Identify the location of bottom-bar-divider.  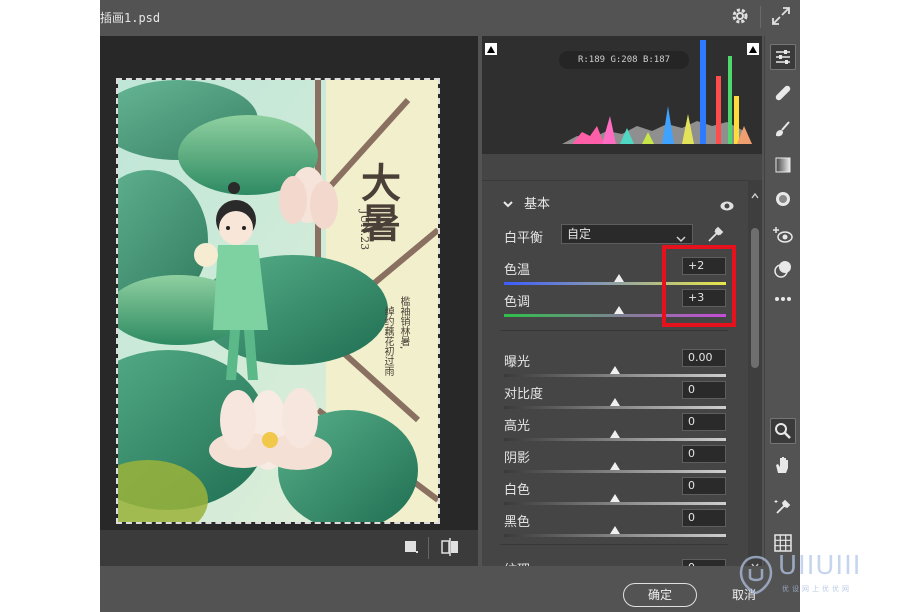
(428, 548).